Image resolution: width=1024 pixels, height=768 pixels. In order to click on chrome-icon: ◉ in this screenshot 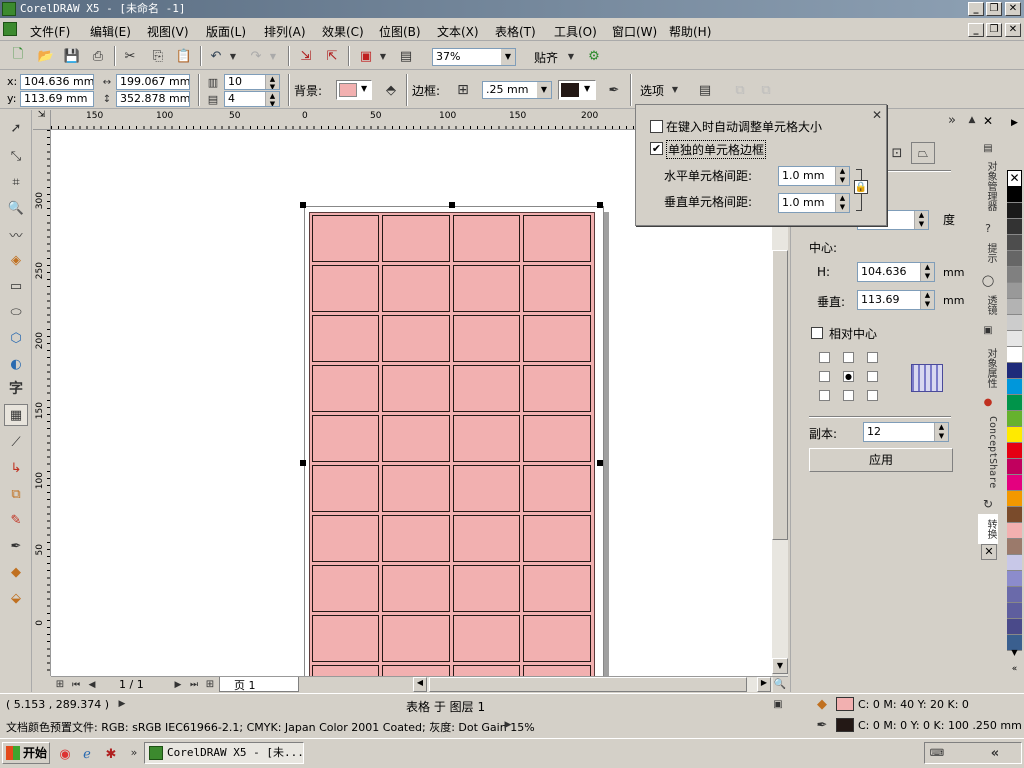, I will do `click(65, 754)`.